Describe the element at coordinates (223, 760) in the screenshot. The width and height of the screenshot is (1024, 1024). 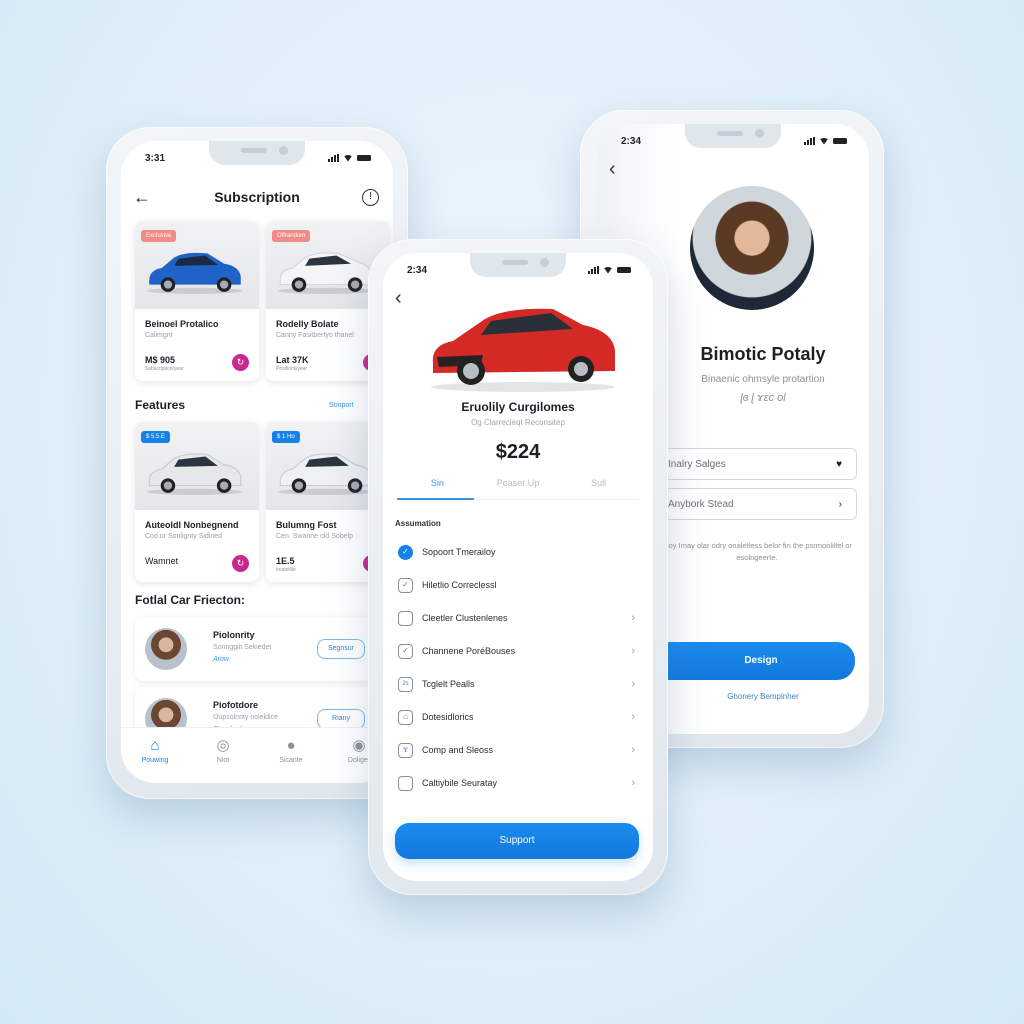
I see `tab-location: ◎ Niot` at that location.